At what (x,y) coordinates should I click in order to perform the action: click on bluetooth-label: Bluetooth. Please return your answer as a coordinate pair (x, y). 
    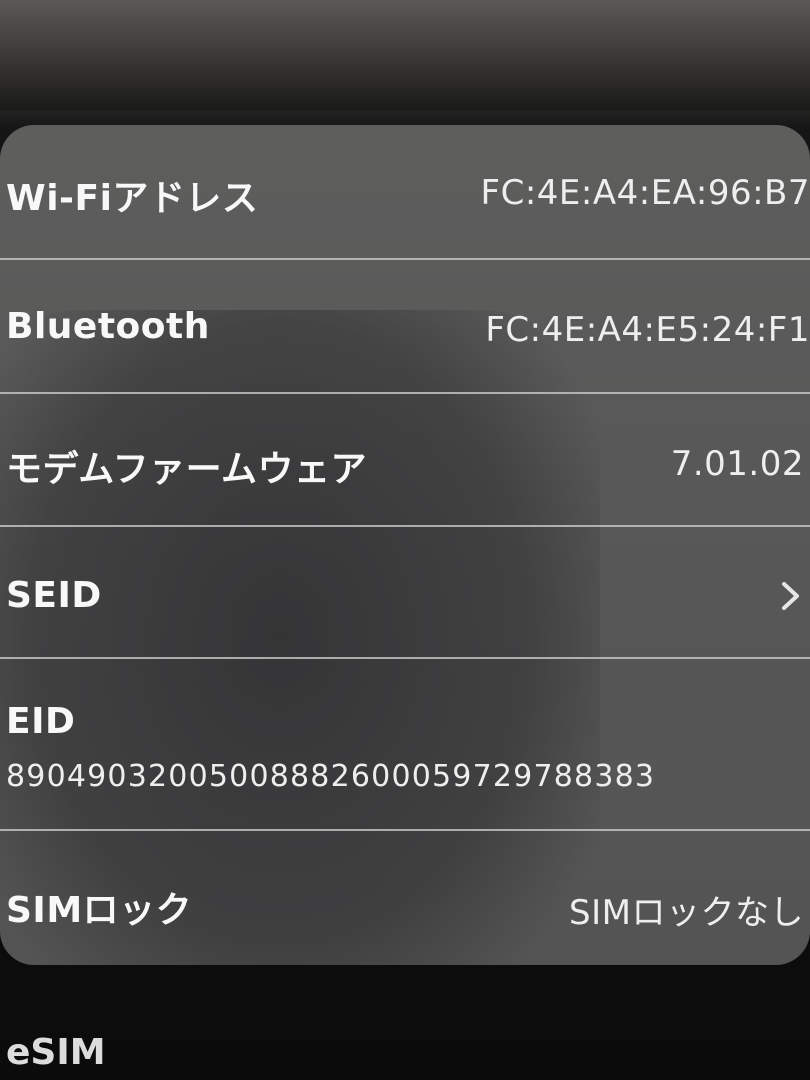
    Looking at the image, I should click on (108, 326).